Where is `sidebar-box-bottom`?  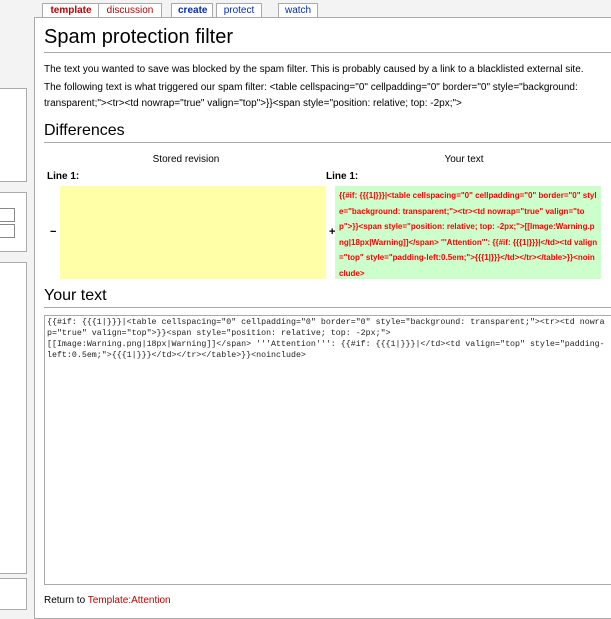 sidebar-box-bottom is located at coordinates (13, 594).